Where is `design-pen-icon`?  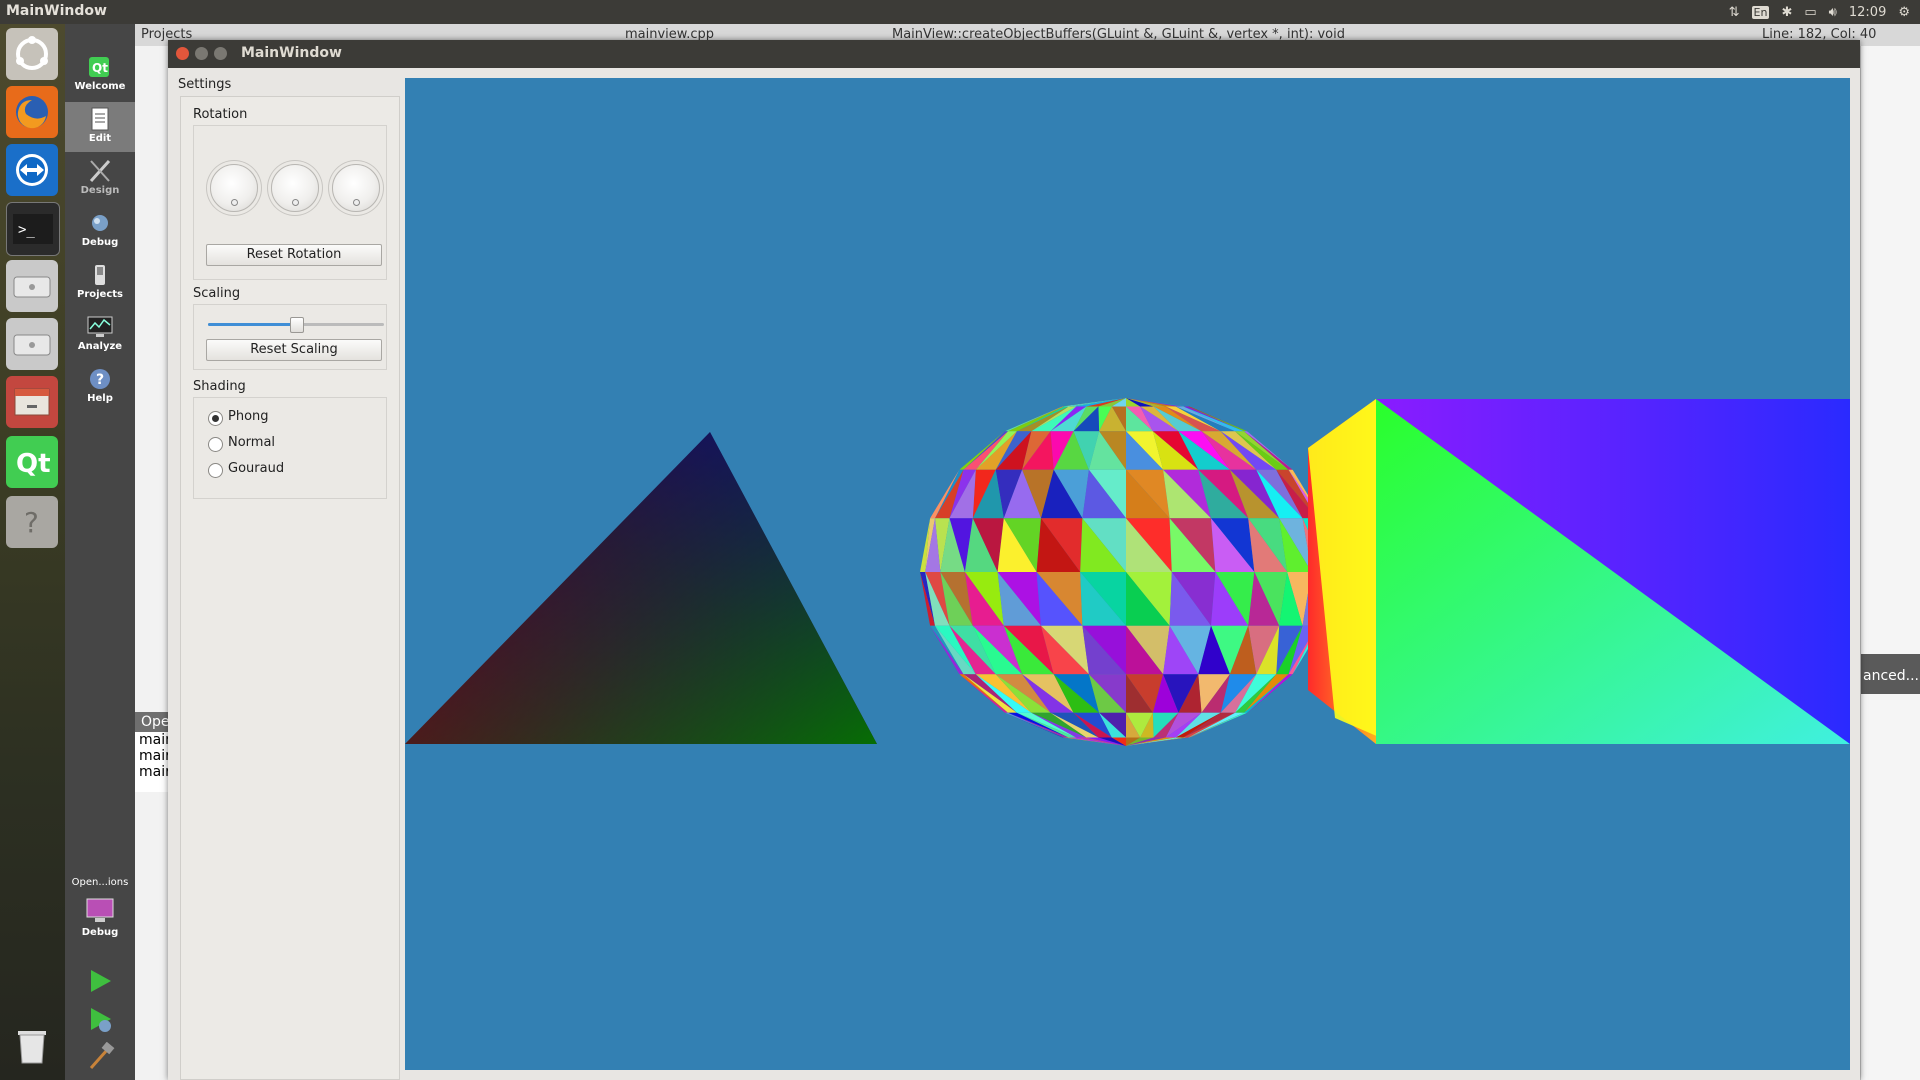 design-pen-icon is located at coordinates (100, 171).